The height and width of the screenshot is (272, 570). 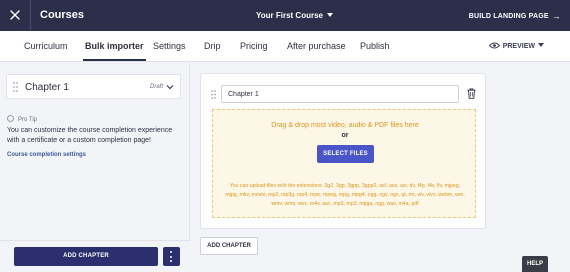 I want to click on sidebar-footer: ADD CHAPTER, so click(x=95, y=256).